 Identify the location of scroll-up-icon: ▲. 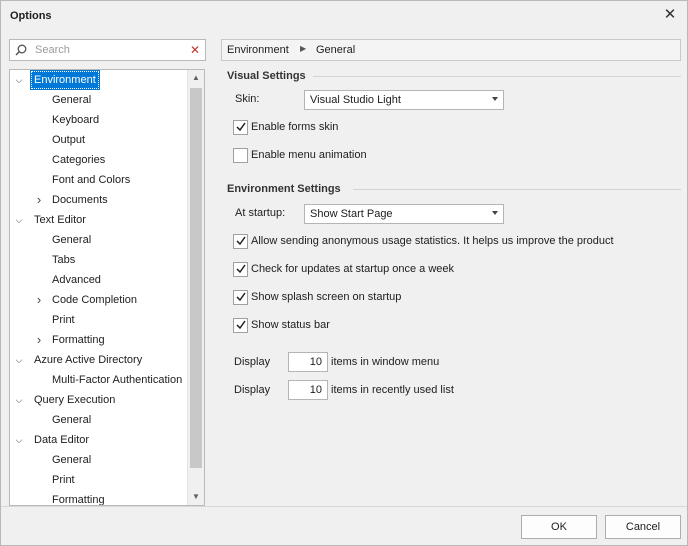
(196, 78).